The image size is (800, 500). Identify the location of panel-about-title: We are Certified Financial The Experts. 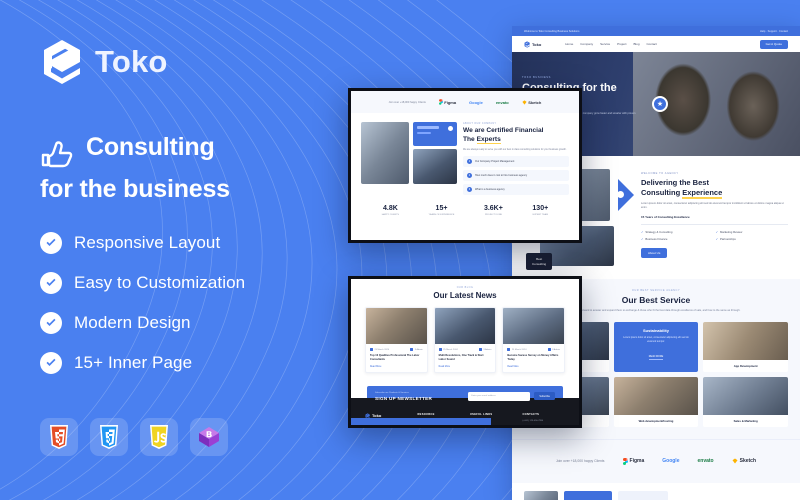
(516, 136).